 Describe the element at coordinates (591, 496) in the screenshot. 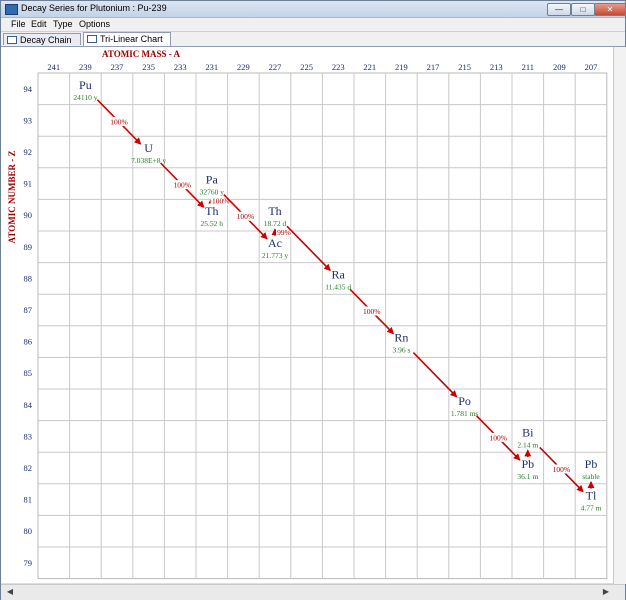

I see `nuclide-symbol: Tl` at that location.